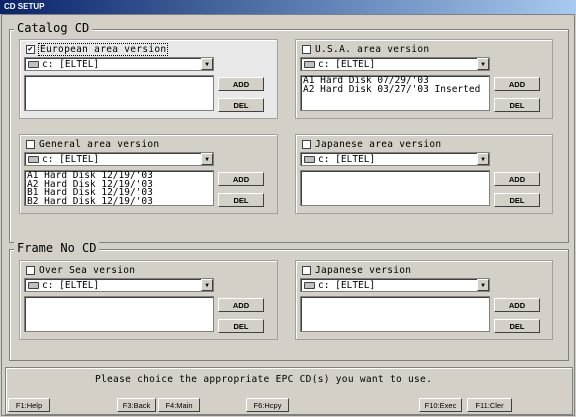  Describe the element at coordinates (372, 49) in the screenshot. I see `checkbox-label: U.S.A. area version` at that location.